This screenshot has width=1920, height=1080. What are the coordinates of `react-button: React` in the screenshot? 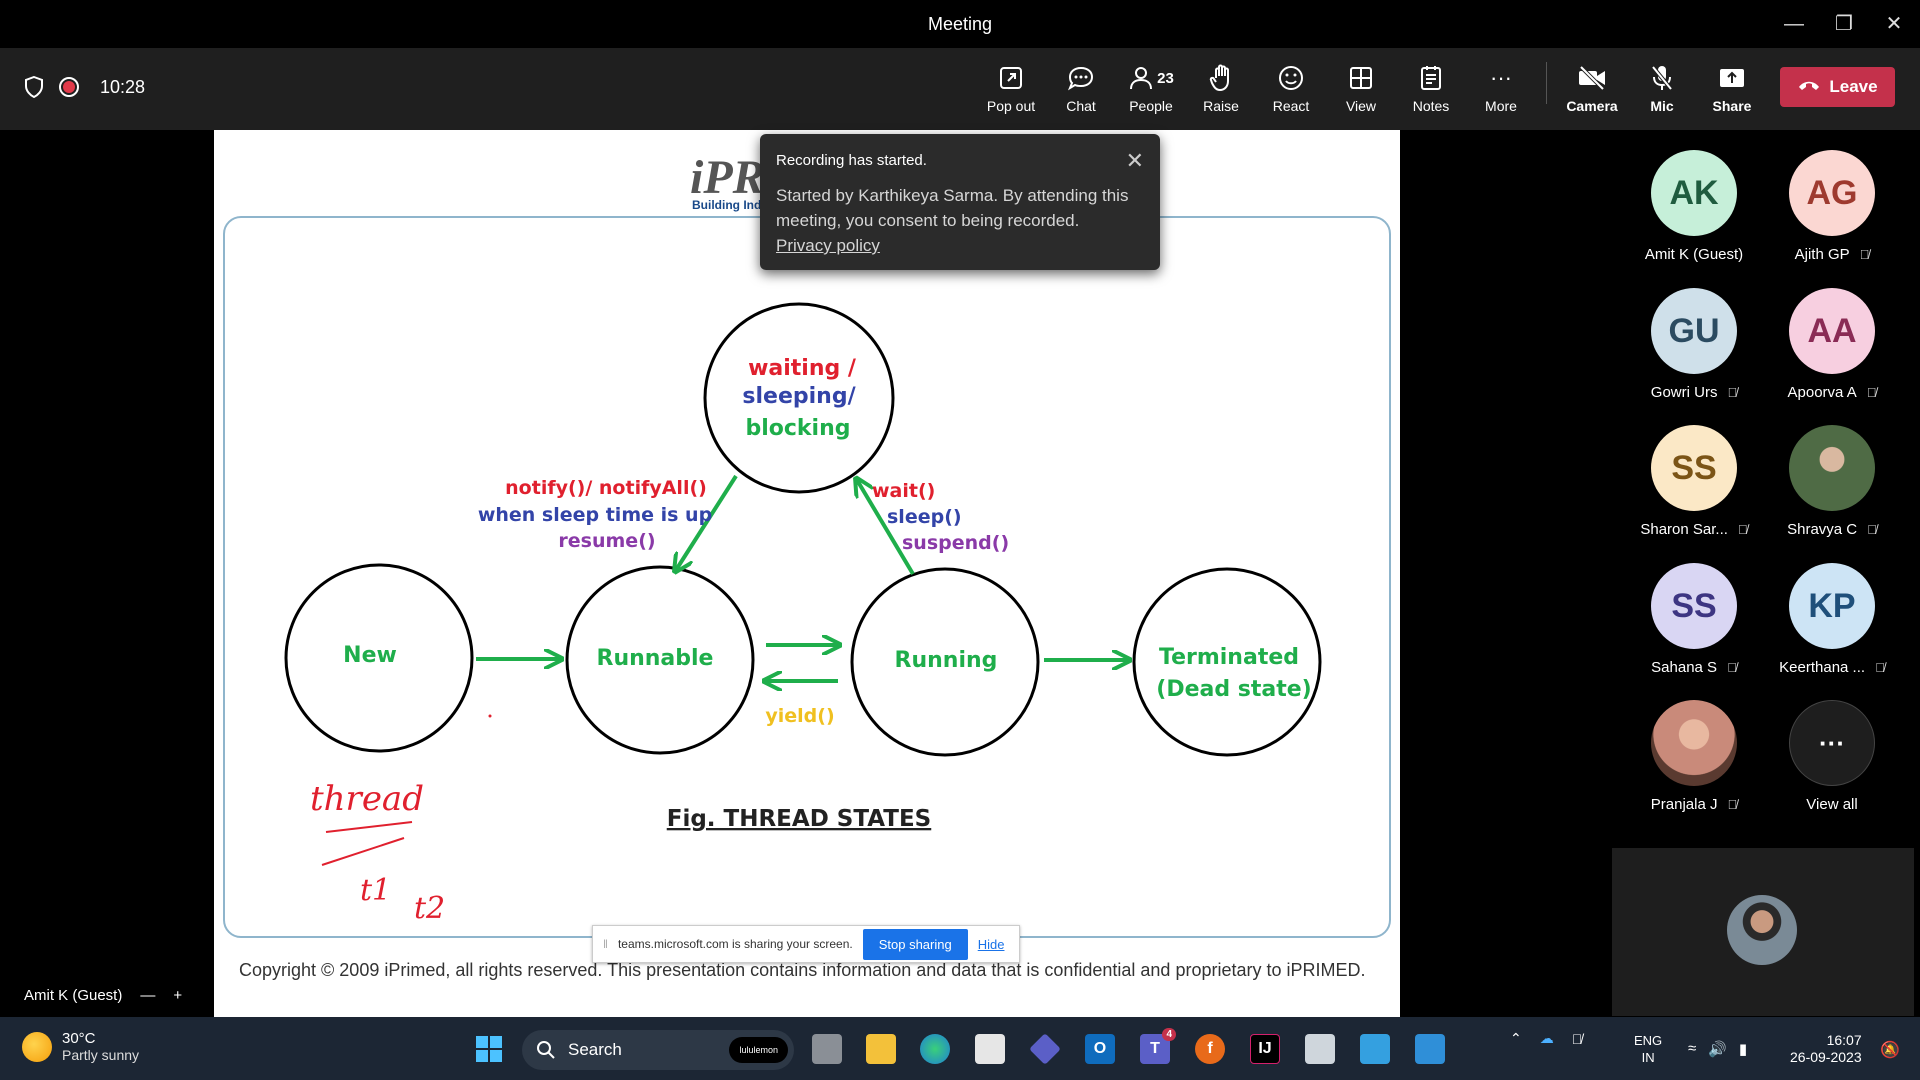 It's located at (1291, 87).